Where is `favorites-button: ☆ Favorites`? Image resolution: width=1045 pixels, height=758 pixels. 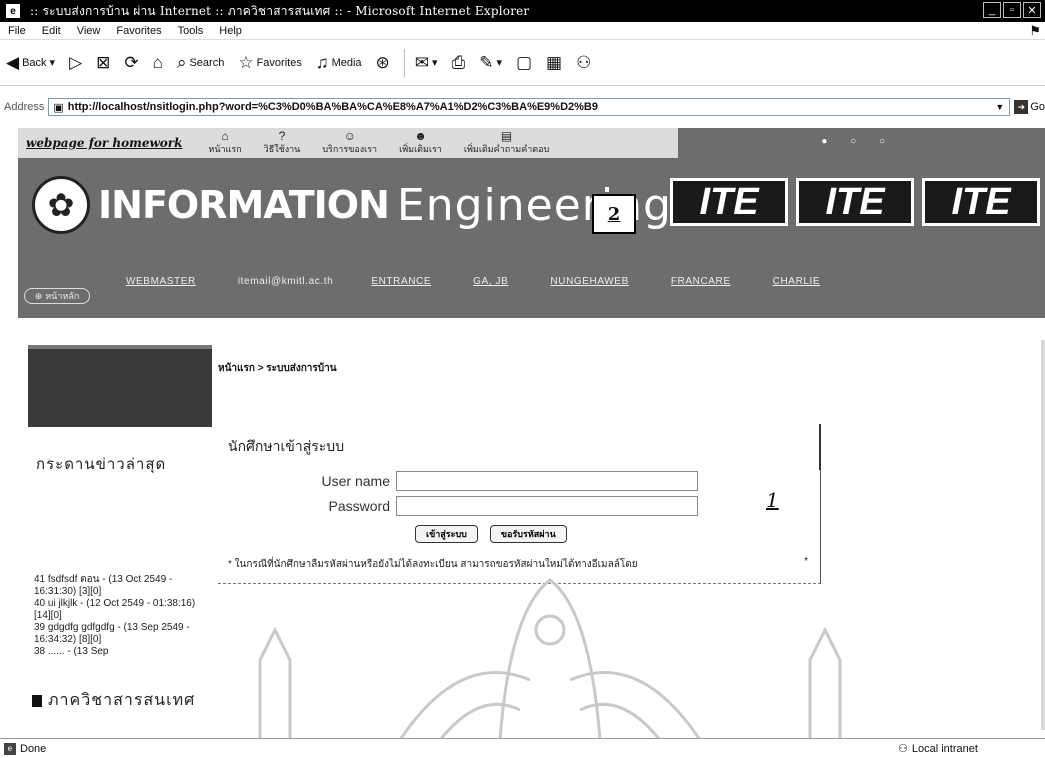
favorites-button: ☆ Favorites is located at coordinates (270, 62).